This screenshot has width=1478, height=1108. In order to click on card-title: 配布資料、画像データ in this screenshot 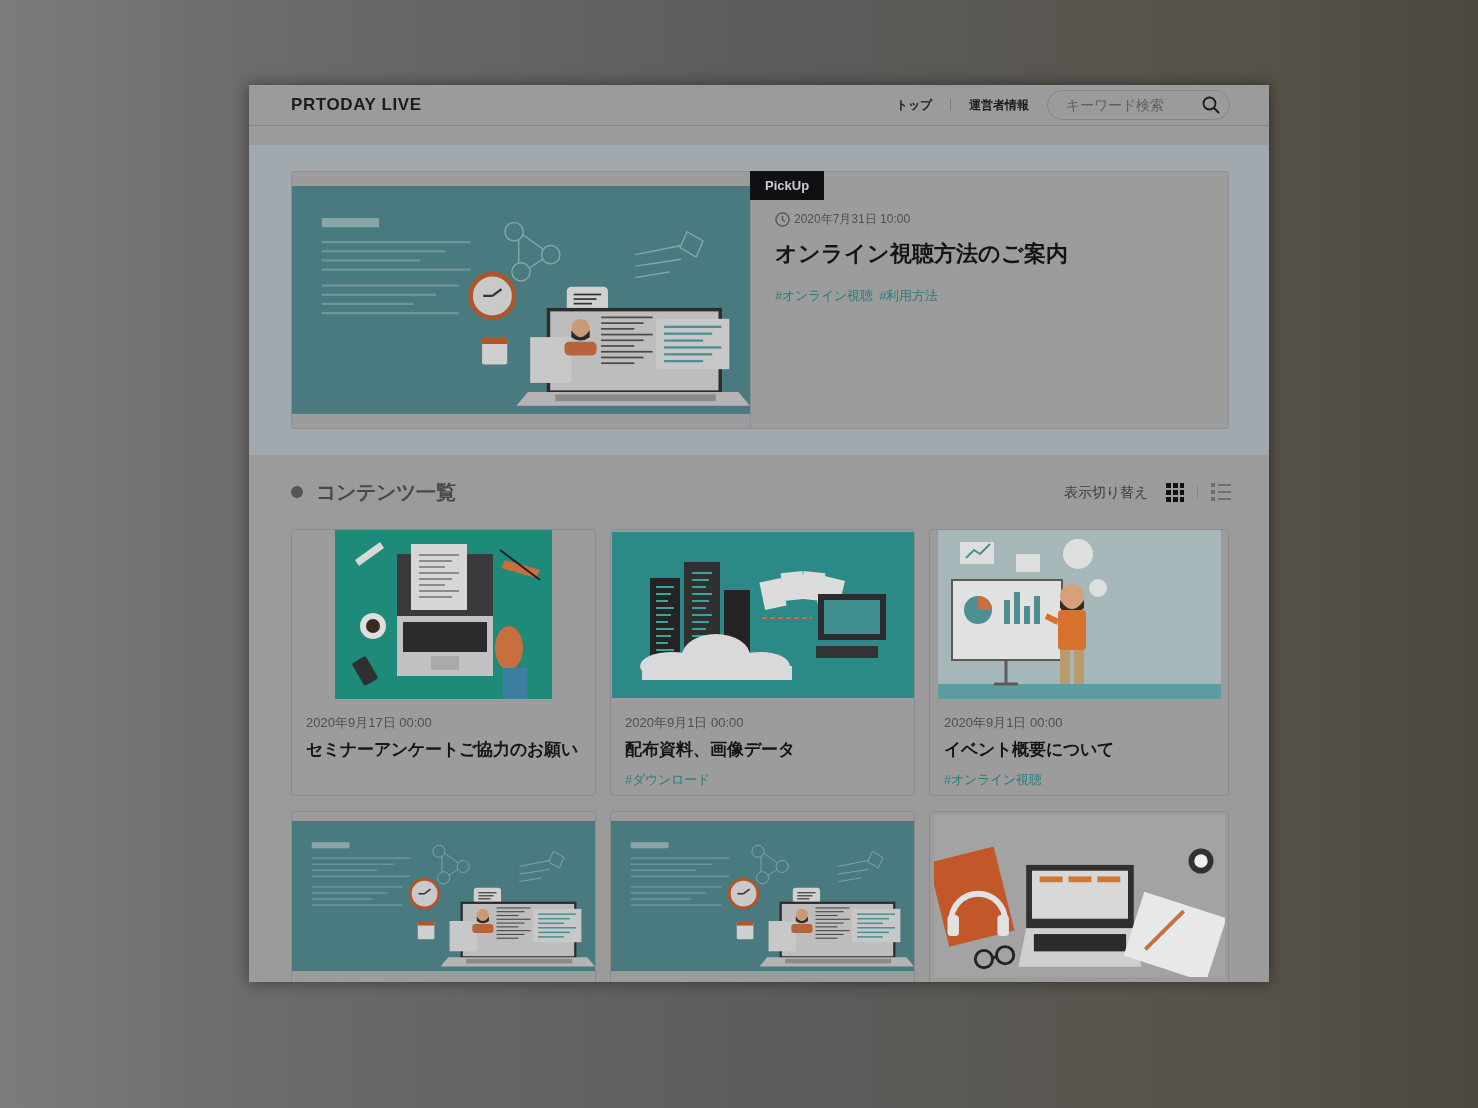, I will do `click(762, 749)`.